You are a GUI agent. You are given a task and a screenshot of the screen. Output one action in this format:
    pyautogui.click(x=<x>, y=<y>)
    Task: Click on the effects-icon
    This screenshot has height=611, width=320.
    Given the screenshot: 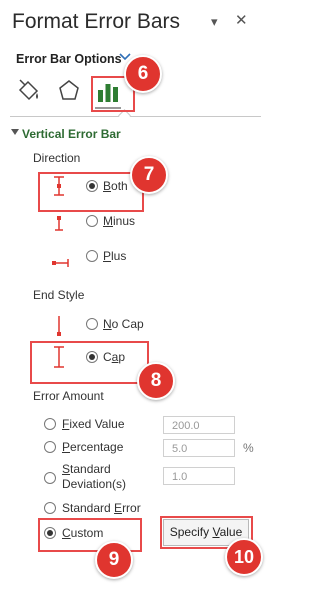 What is the action you would take?
    pyautogui.click(x=69, y=91)
    